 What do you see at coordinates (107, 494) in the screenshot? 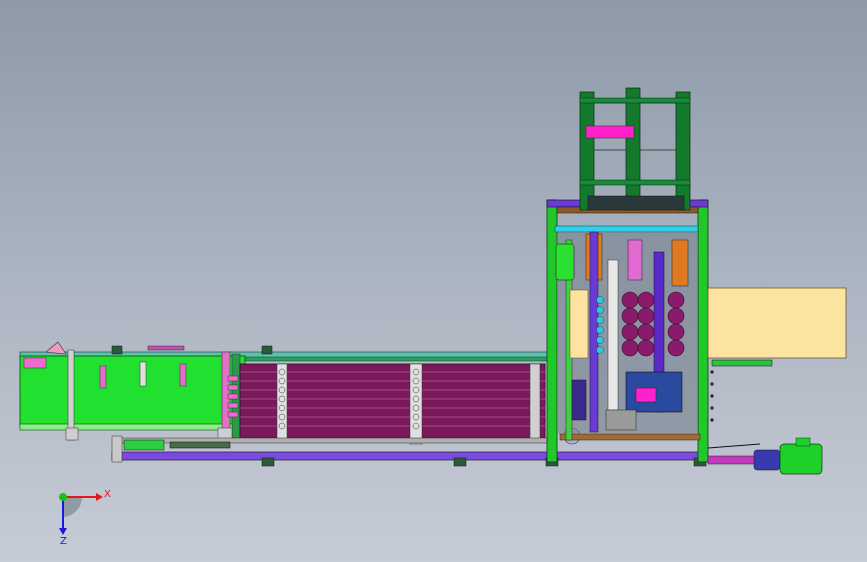
I see `triad-x-label: X` at bounding box center [107, 494].